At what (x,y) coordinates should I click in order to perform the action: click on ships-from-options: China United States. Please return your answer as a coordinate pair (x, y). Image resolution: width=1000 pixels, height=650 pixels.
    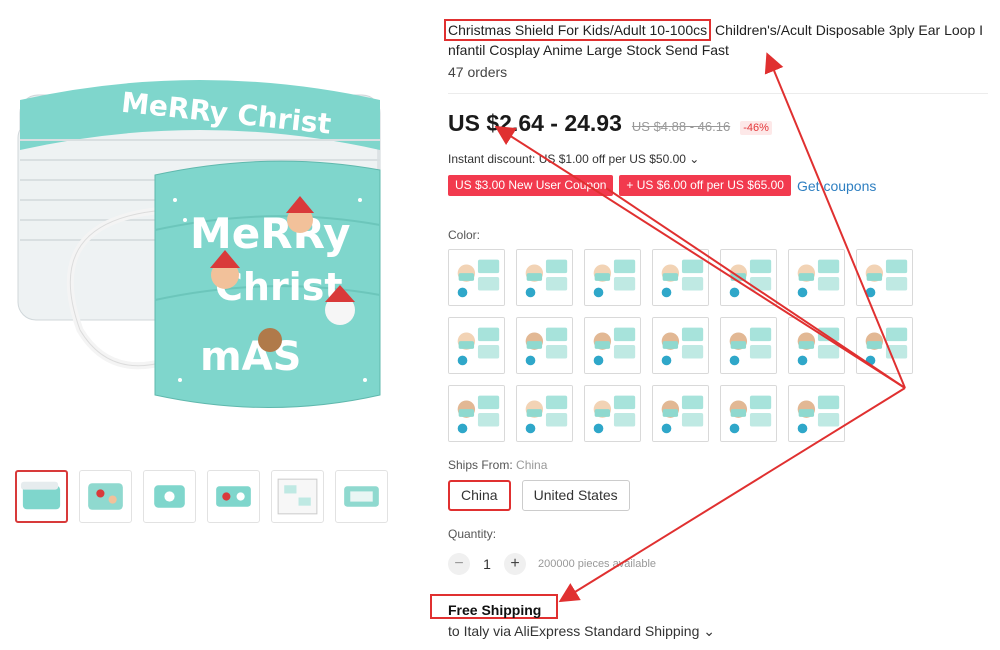
    Looking at the image, I should click on (539, 495).